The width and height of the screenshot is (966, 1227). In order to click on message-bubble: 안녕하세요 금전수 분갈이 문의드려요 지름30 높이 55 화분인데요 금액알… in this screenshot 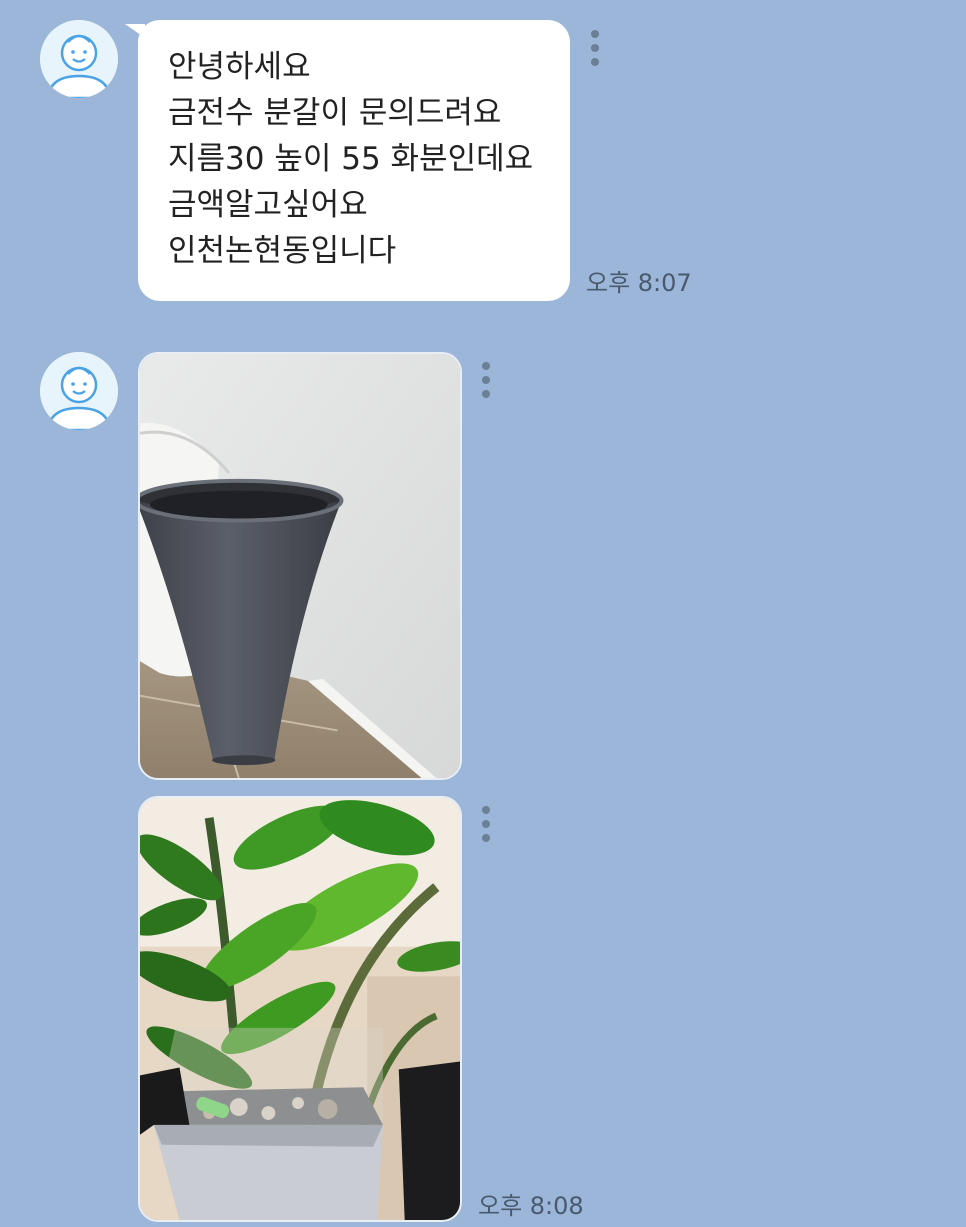, I will do `click(347, 160)`.